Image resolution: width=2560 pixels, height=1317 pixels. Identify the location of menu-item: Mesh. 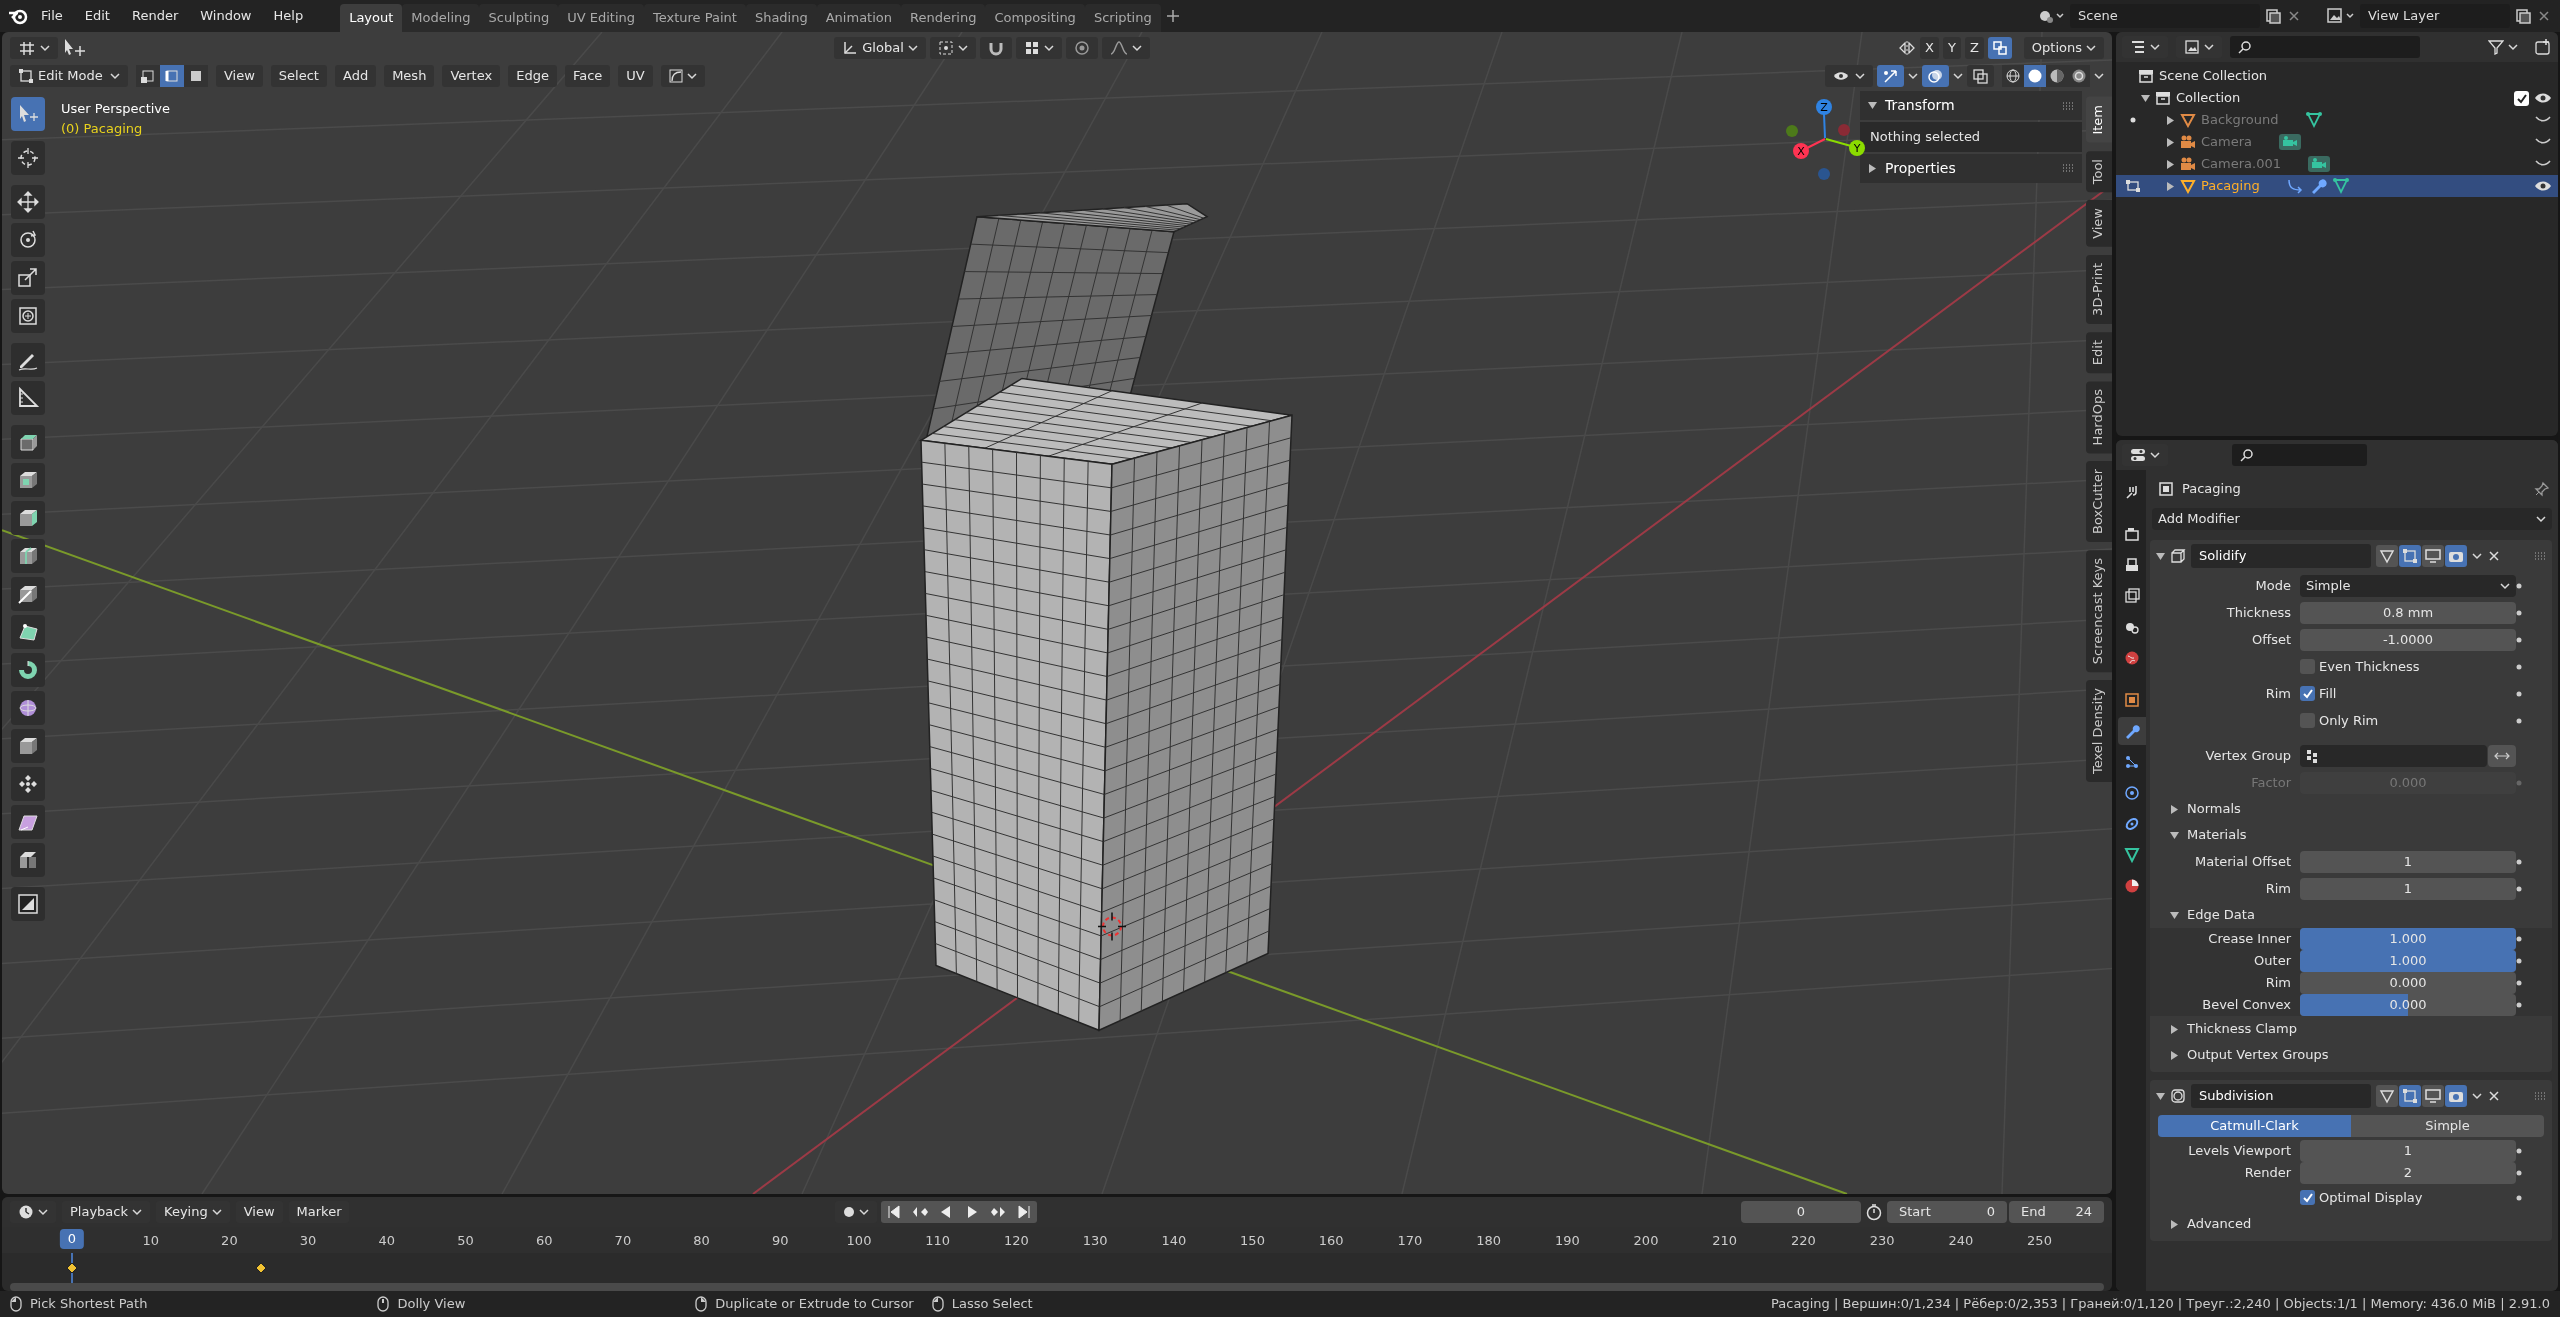
(409, 76).